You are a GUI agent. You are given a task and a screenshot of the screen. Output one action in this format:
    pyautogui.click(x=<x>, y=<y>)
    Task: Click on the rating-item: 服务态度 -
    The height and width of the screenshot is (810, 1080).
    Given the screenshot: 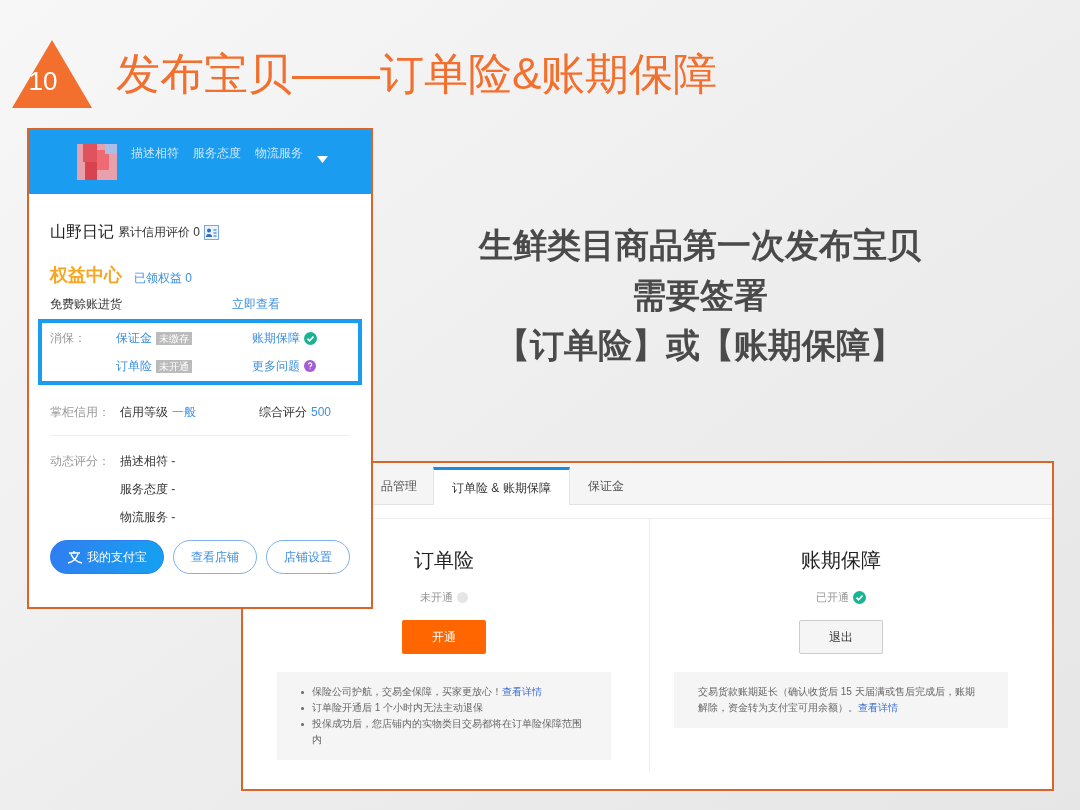 What is the action you would take?
    pyautogui.click(x=148, y=489)
    